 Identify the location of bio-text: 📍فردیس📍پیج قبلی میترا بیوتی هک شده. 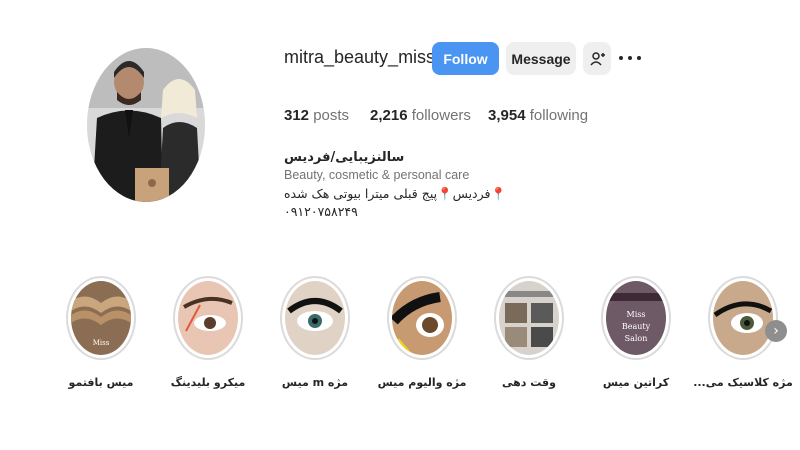
(395, 193).